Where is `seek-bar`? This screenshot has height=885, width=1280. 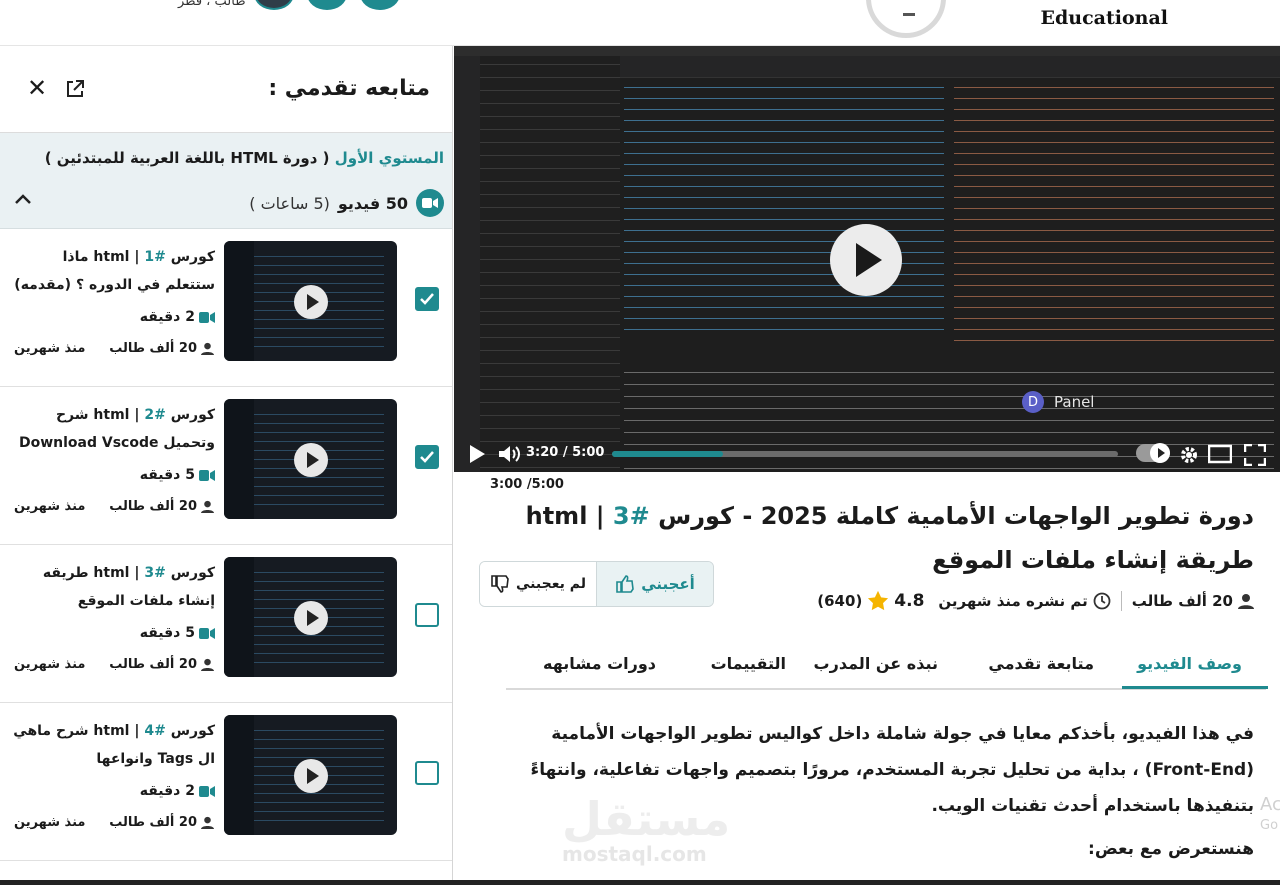
seek-bar is located at coordinates (865, 454).